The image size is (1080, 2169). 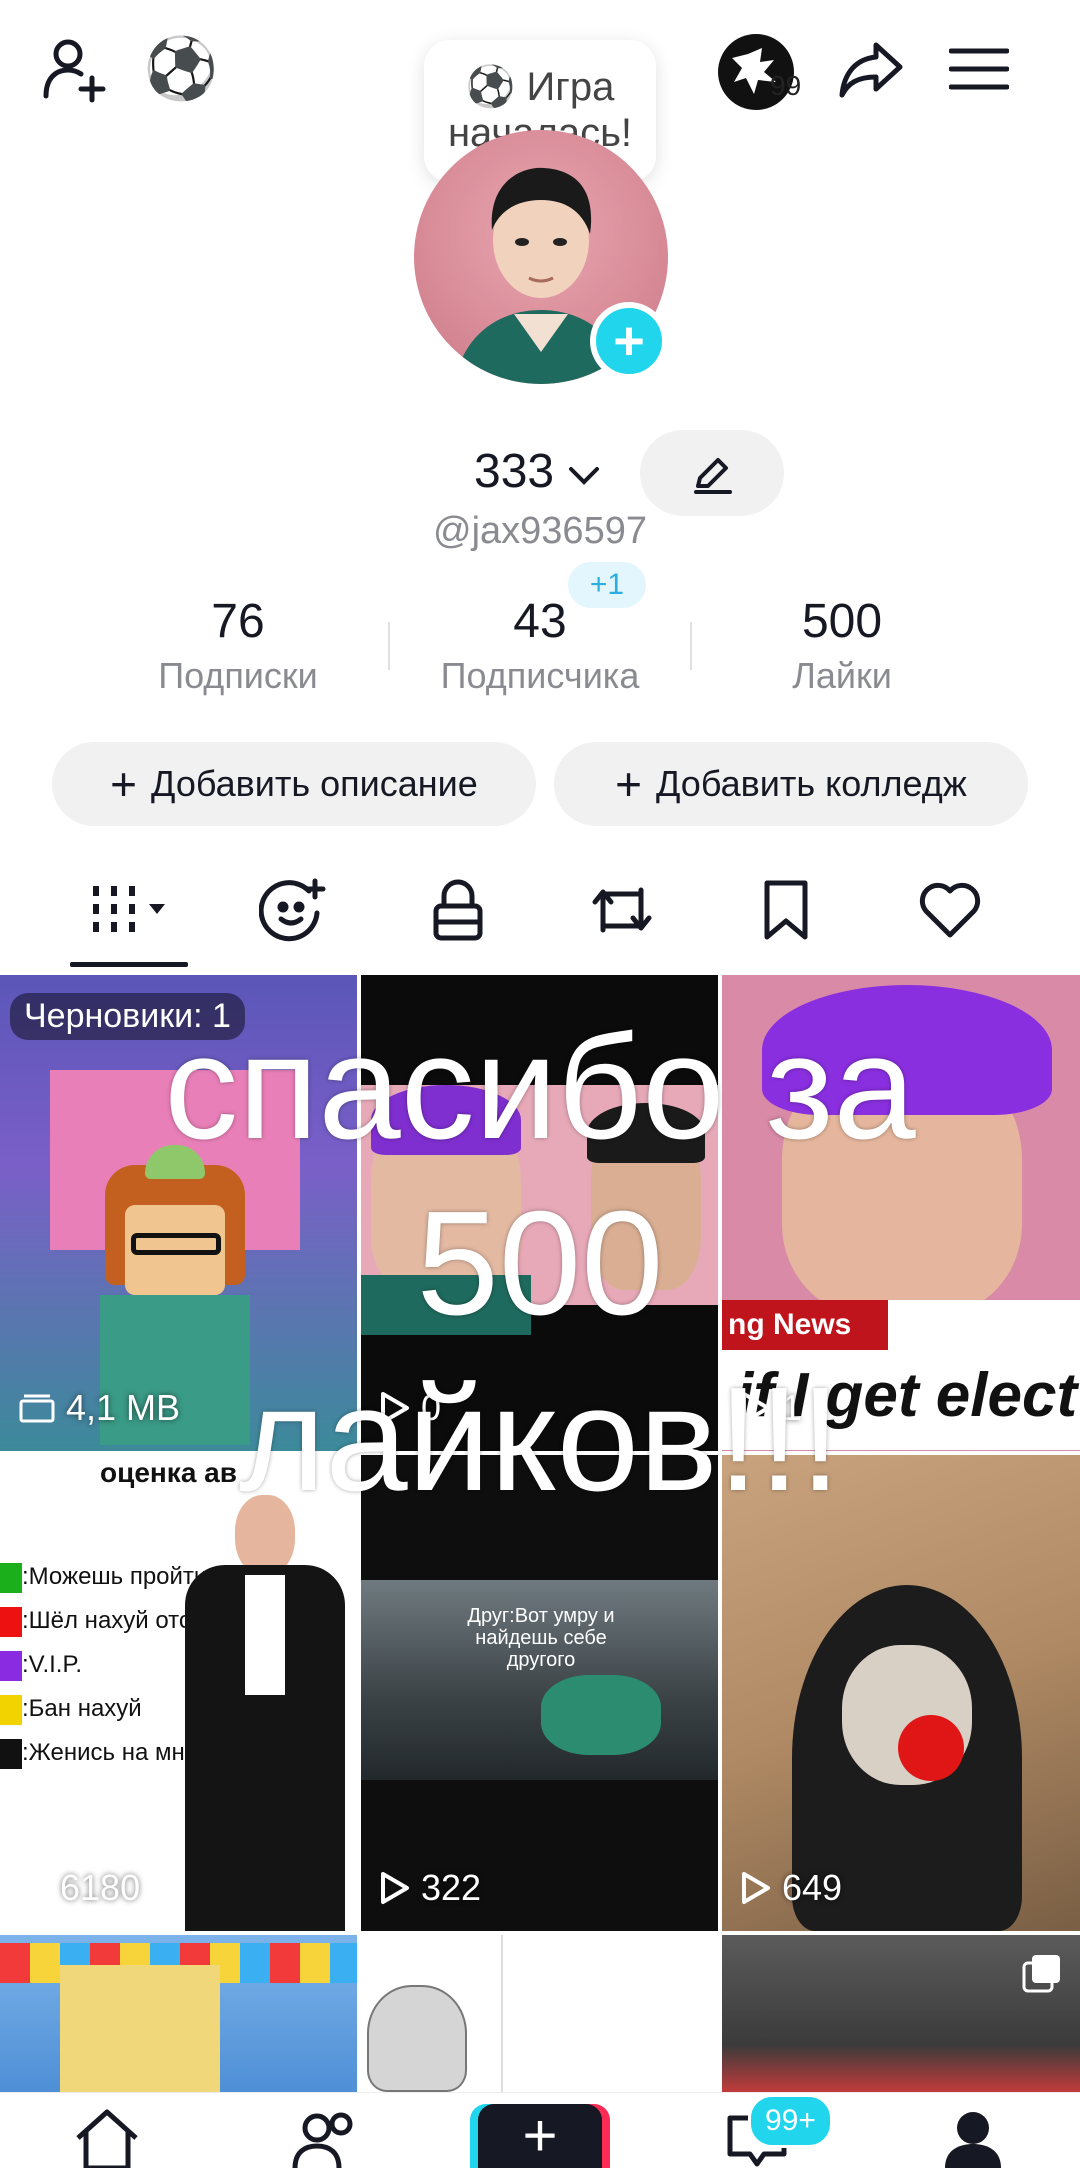 I want to click on nav-friends, so click(x=325, y=2136).